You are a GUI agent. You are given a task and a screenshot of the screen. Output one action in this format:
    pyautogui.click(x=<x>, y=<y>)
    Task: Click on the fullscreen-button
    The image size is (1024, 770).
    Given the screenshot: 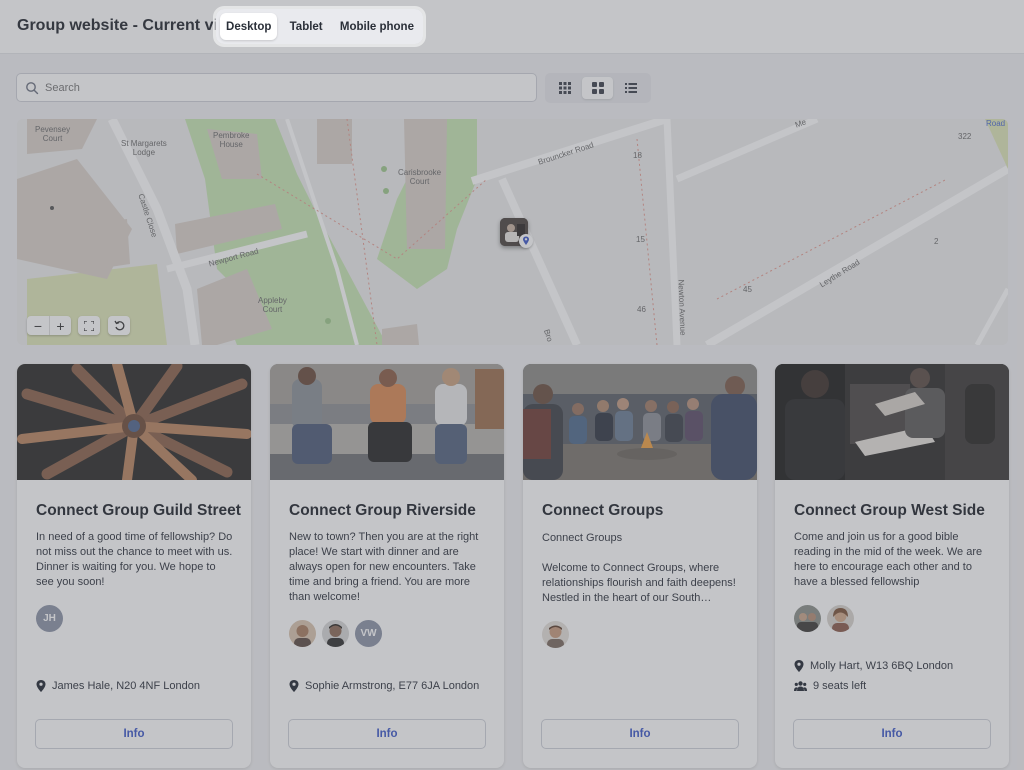 What is the action you would take?
    pyautogui.click(x=89, y=325)
    